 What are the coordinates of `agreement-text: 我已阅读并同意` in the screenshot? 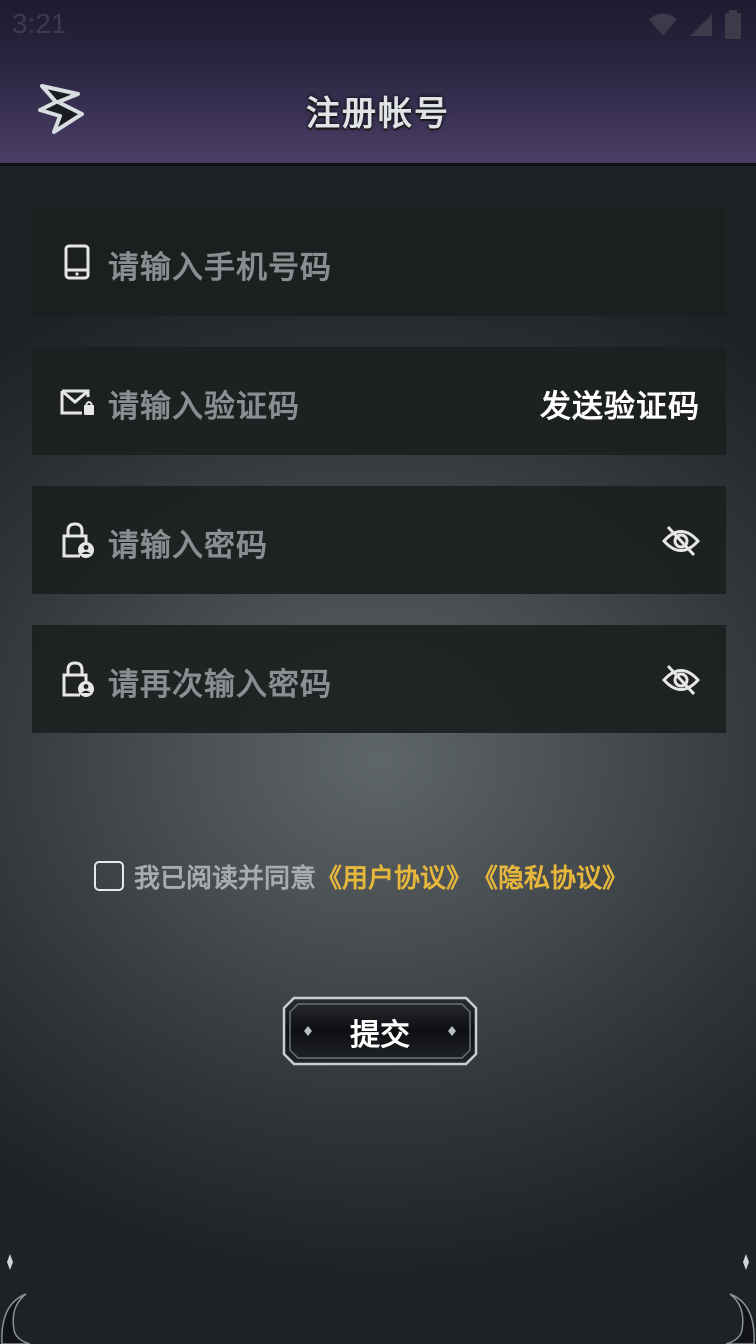 It's located at (225, 878).